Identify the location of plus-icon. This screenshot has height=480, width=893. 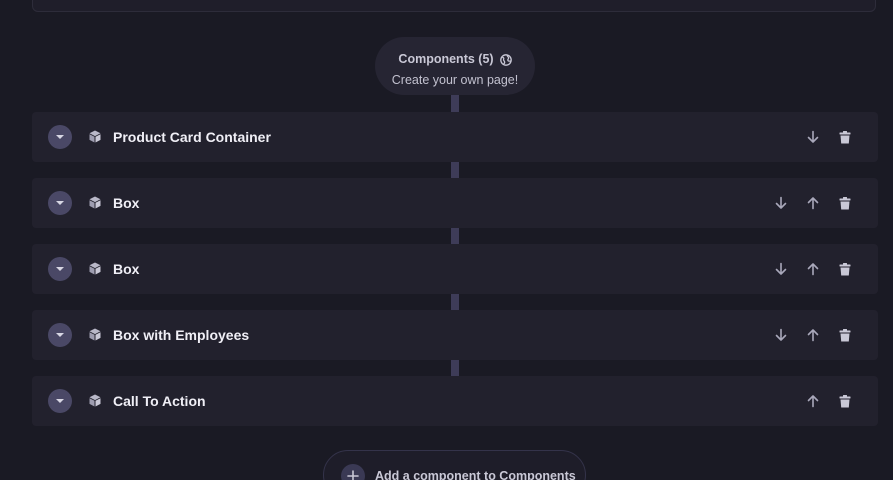
(353, 472).